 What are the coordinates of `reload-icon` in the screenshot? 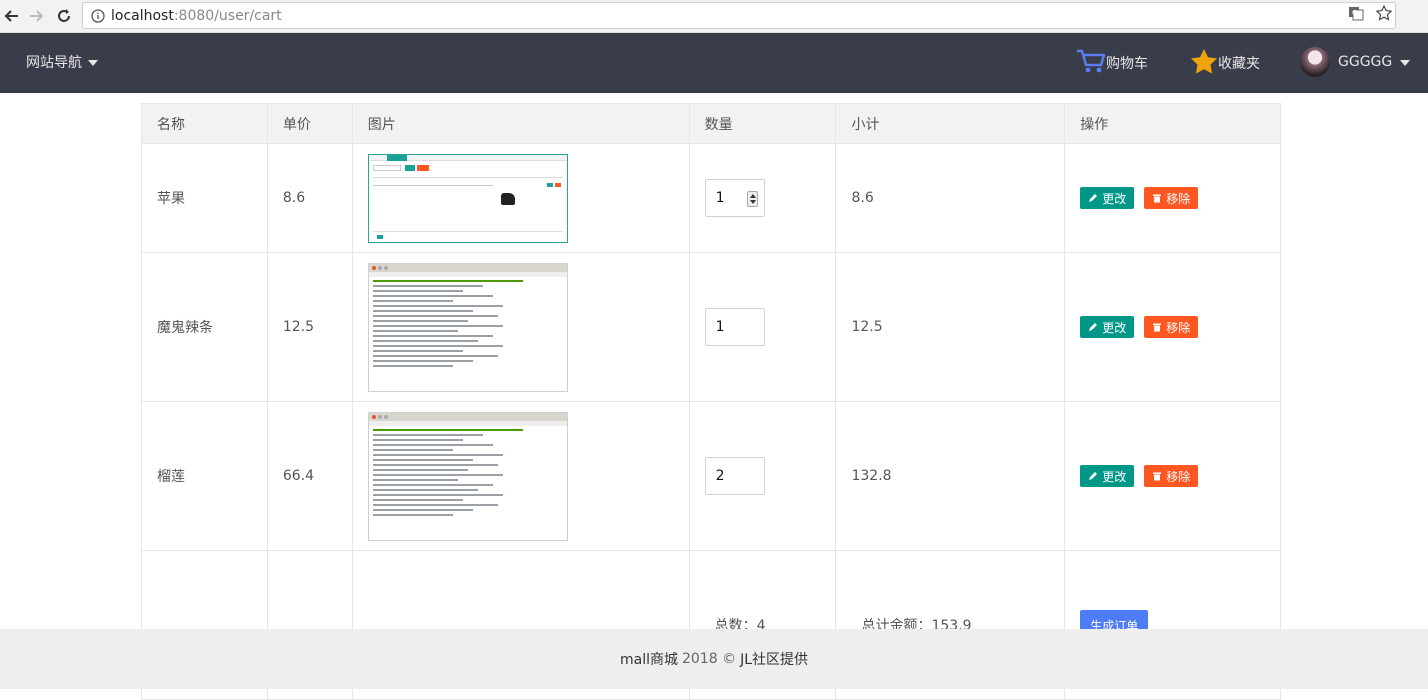 It's located at (64, 15).